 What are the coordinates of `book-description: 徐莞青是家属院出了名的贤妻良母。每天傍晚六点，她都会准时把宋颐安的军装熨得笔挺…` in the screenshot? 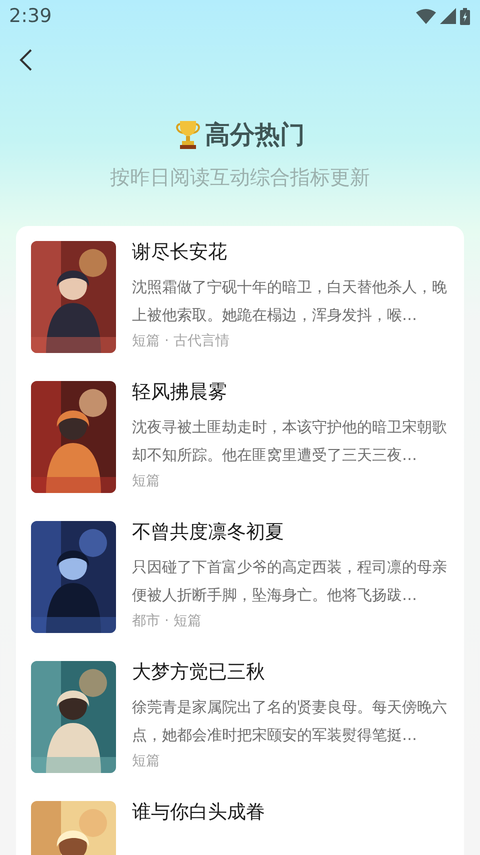 It's located at (290, 721).